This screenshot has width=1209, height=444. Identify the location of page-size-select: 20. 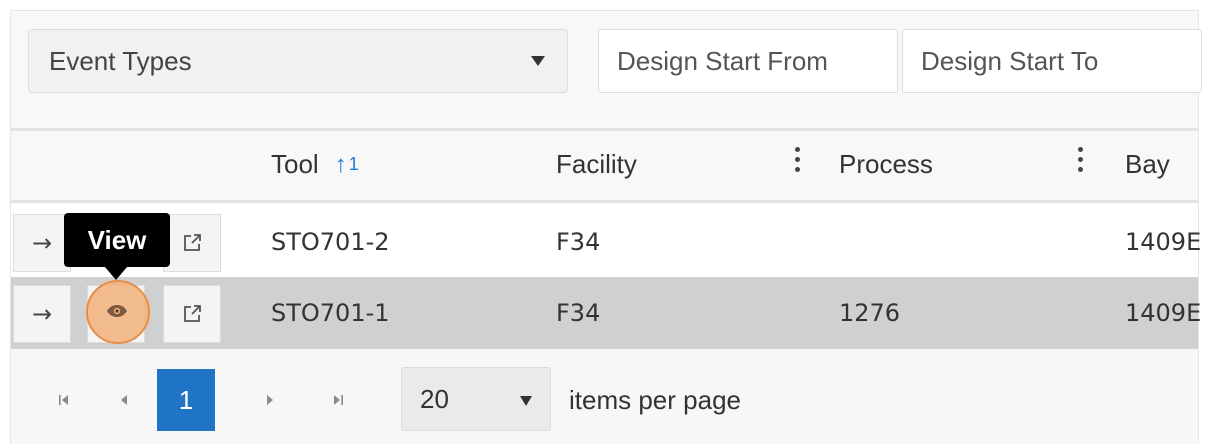
(476, 399).